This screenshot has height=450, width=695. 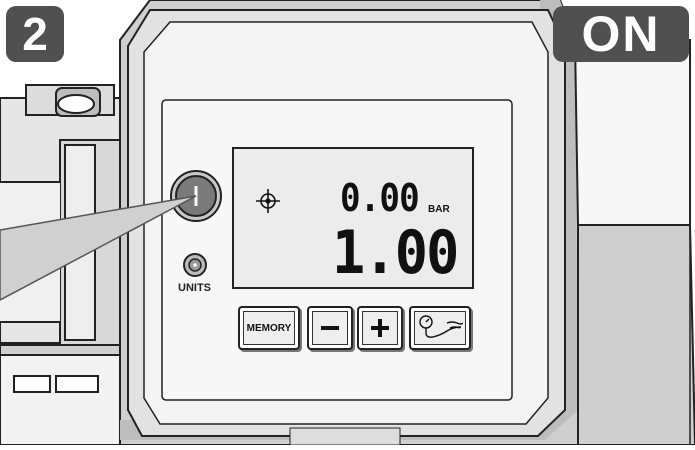 I want to click on plus-button, so click(x=380, y=328).